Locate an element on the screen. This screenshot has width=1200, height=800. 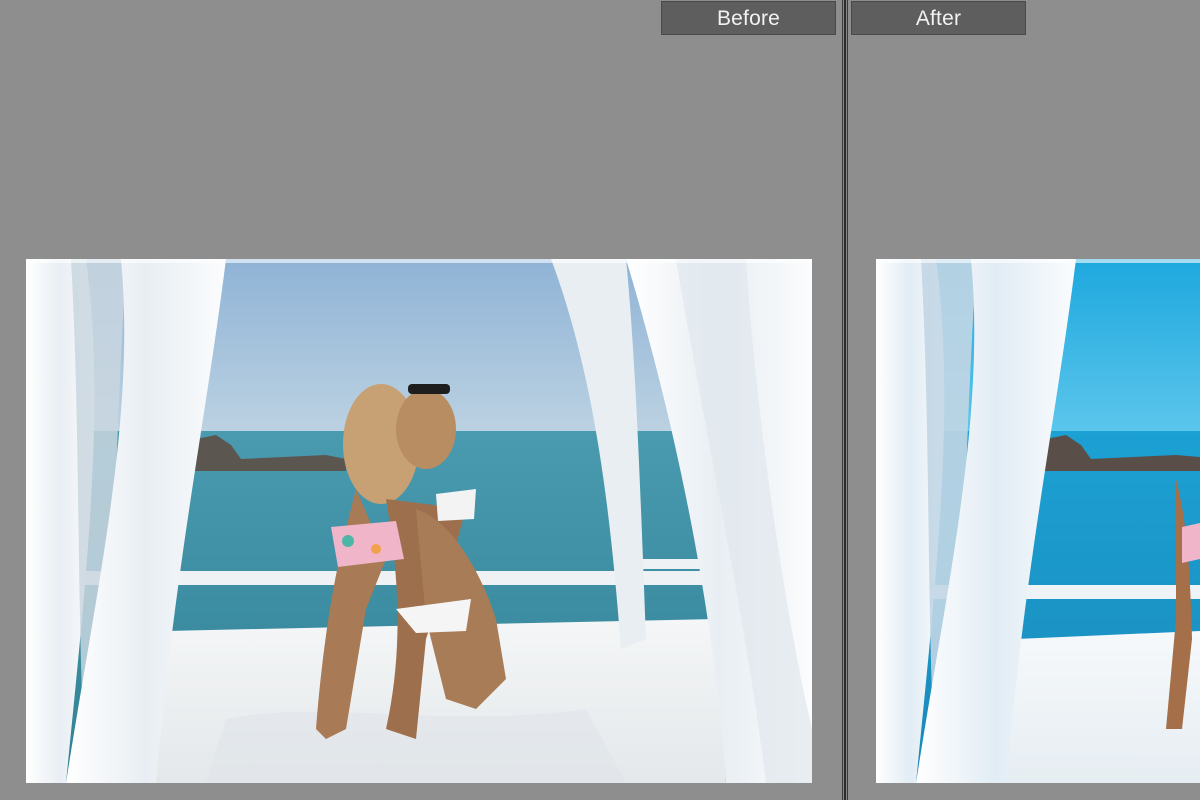
after-label: After is located at coordinates (938, 18).